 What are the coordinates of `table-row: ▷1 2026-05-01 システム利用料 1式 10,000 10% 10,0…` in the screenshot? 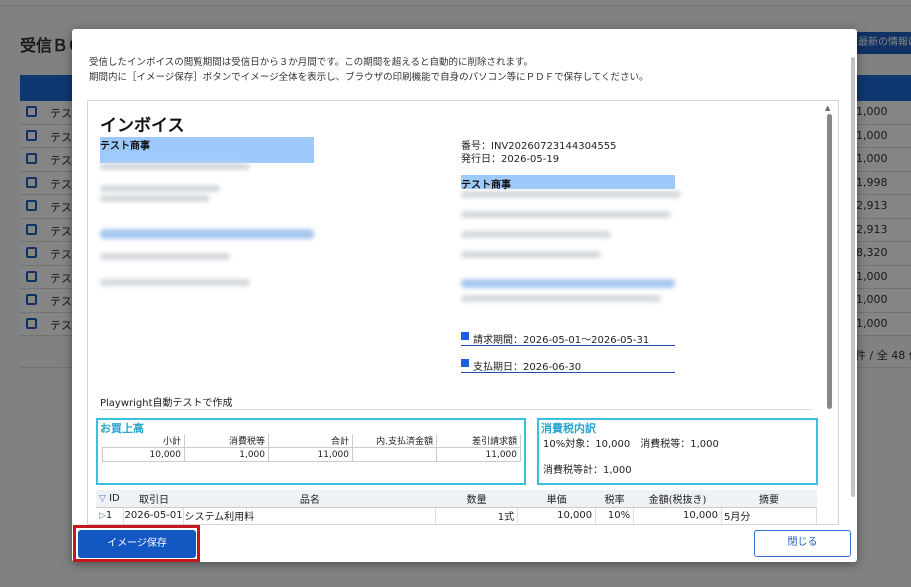 It's located at (456, 515).